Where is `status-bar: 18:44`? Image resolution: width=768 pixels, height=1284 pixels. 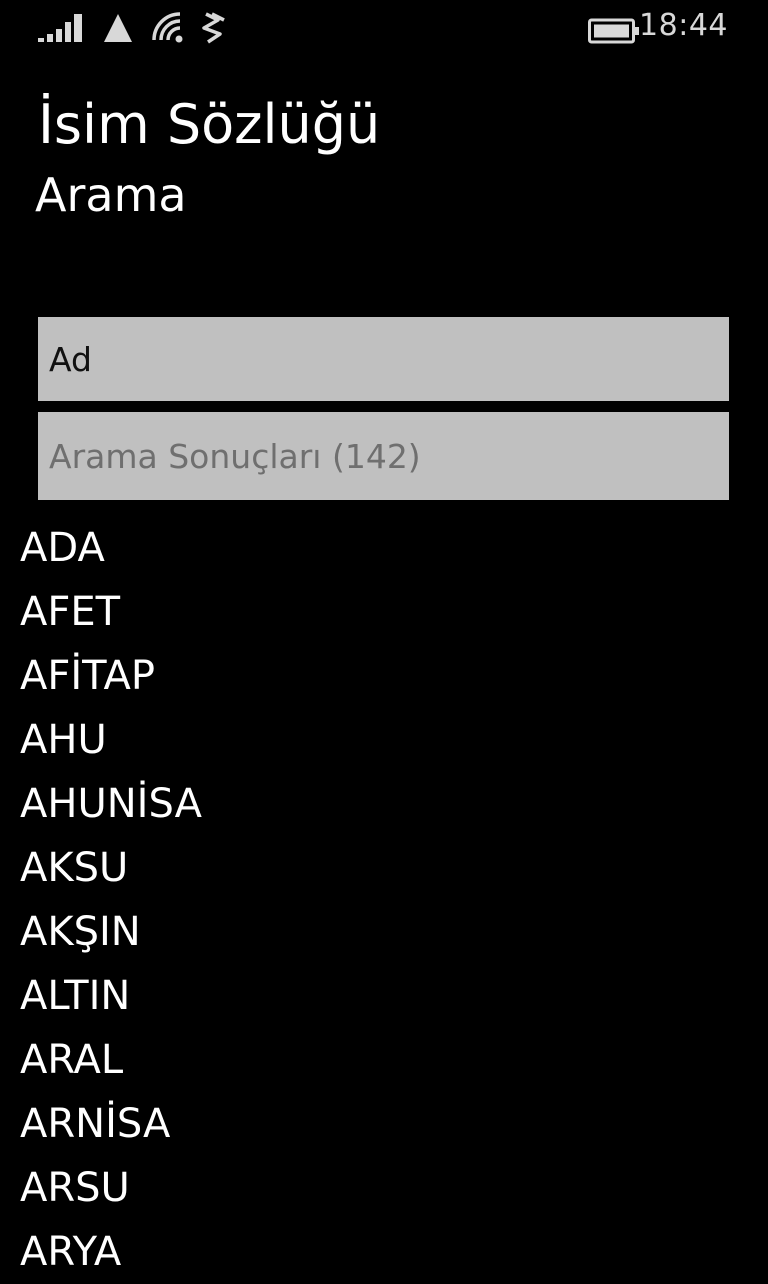 status-bar: 18:44 is located at coordinates (384, 28).